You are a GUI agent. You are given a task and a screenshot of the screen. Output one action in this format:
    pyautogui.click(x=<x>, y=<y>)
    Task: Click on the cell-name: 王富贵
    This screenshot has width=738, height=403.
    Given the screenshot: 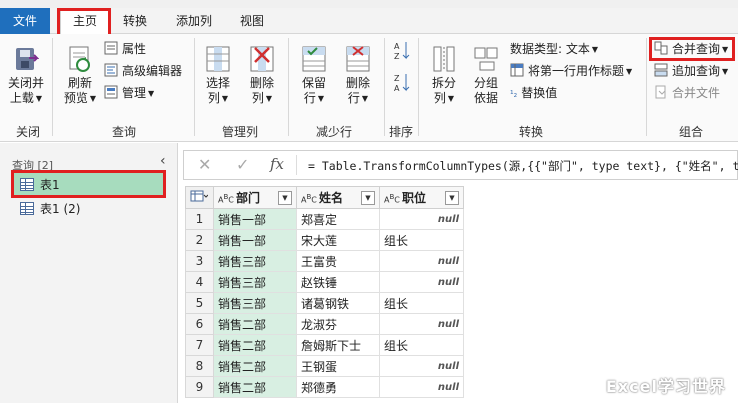 What is the action you would take?
    pyautogui.click(x=338, y=261)
    